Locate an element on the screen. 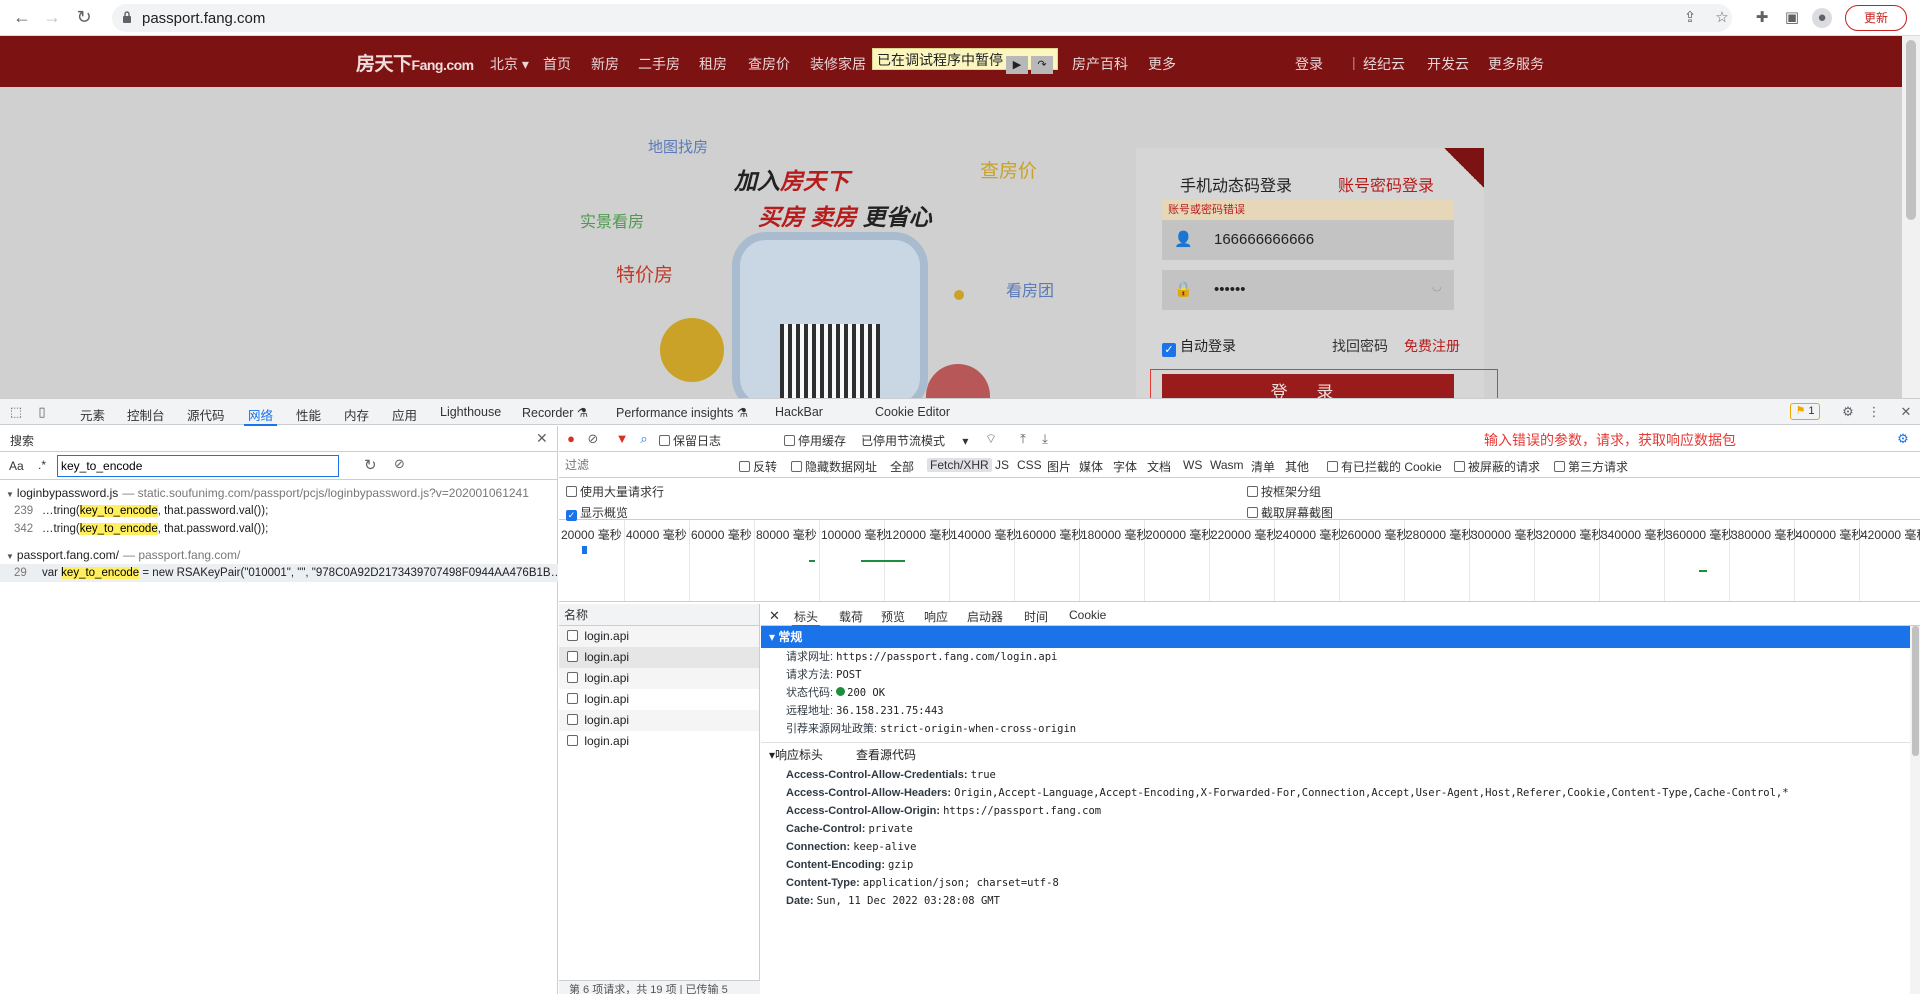  tab-performance-insights: Performance insights ⚗ is located at coordinates (682, 412).